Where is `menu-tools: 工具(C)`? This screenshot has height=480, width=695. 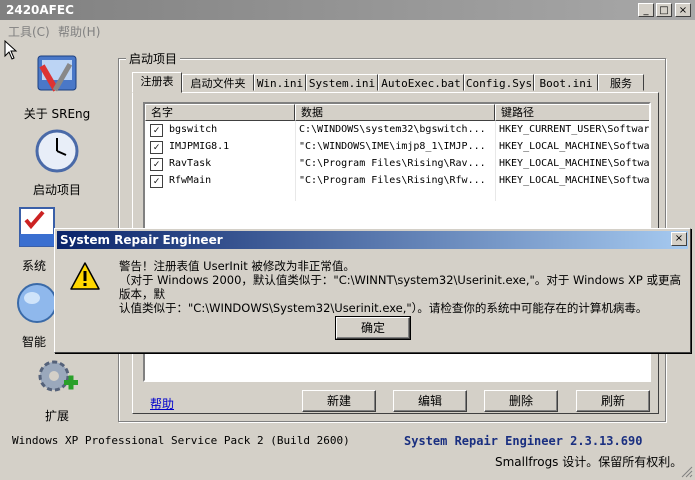
menu-tools: 工具(C) is located at coordinates (29, 31).